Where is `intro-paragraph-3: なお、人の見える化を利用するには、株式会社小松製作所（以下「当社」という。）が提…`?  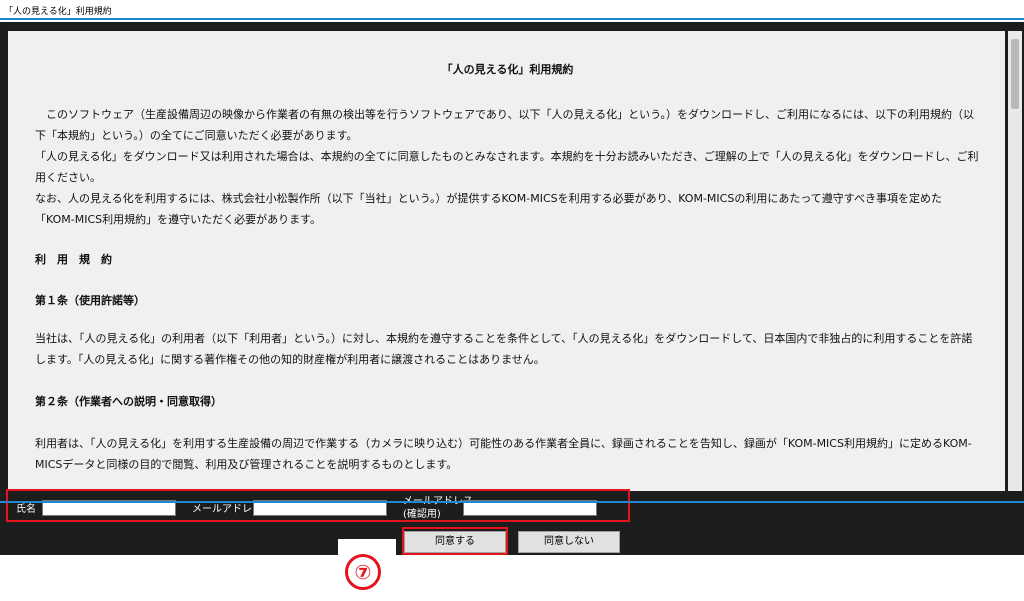
intro-paragraph-3: なお、人の見える化を利用するには、株式会社小松製作所（以下「当社」という。）が提… is located at coordinates (489, 209).